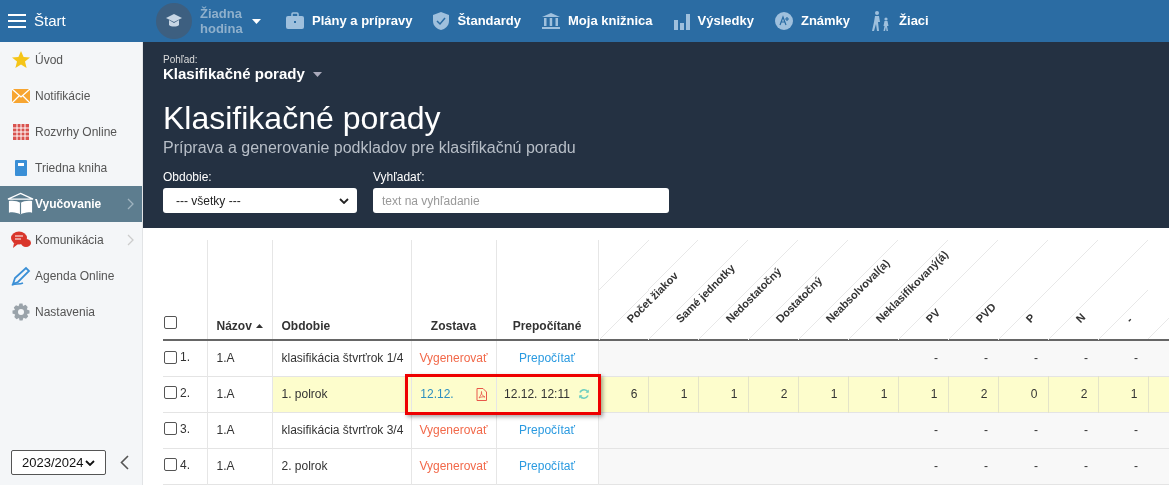 The image size is (1169, 485). I want to click on star-icon, so click(20, 60).